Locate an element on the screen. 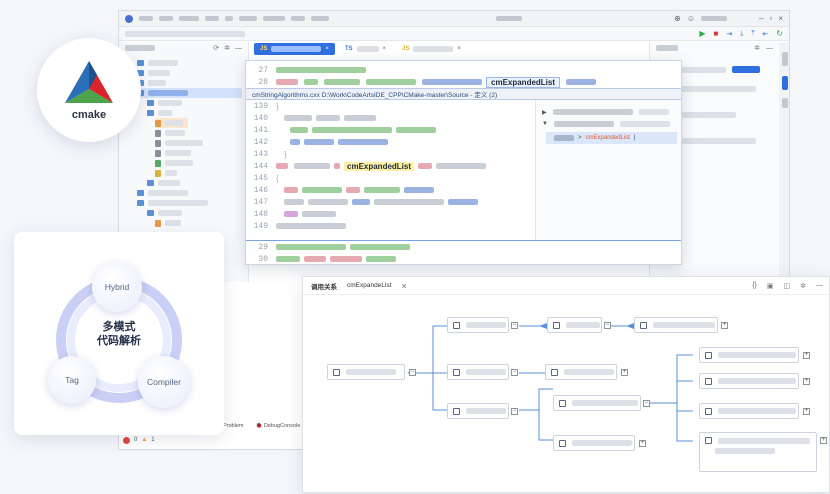 The width and height of the screenshot is (830, 494). symbol-reference: cmExpandedList is located at coordinates (523, 82).